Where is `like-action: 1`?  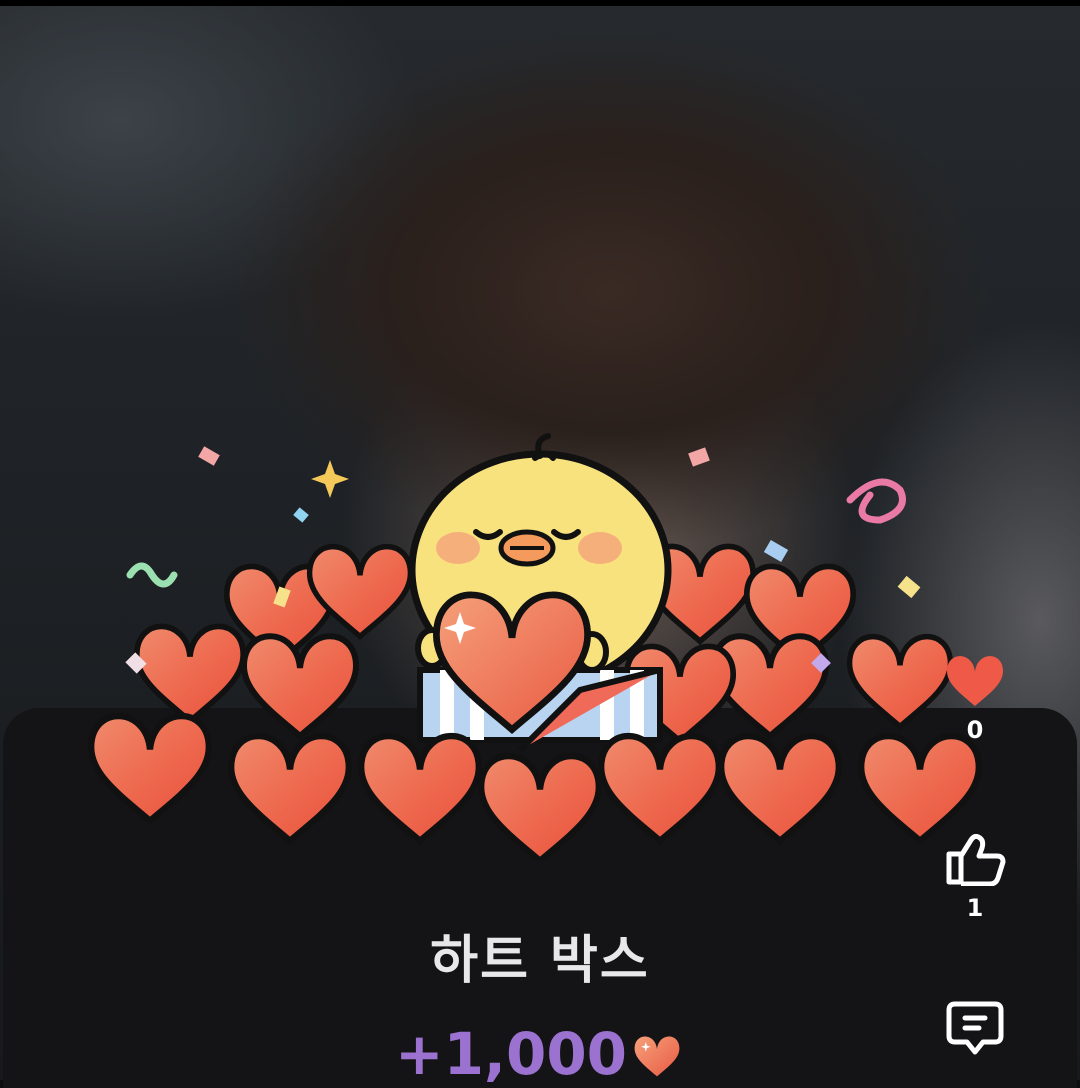
like-action: 1 is located at coordinates (975, 877).